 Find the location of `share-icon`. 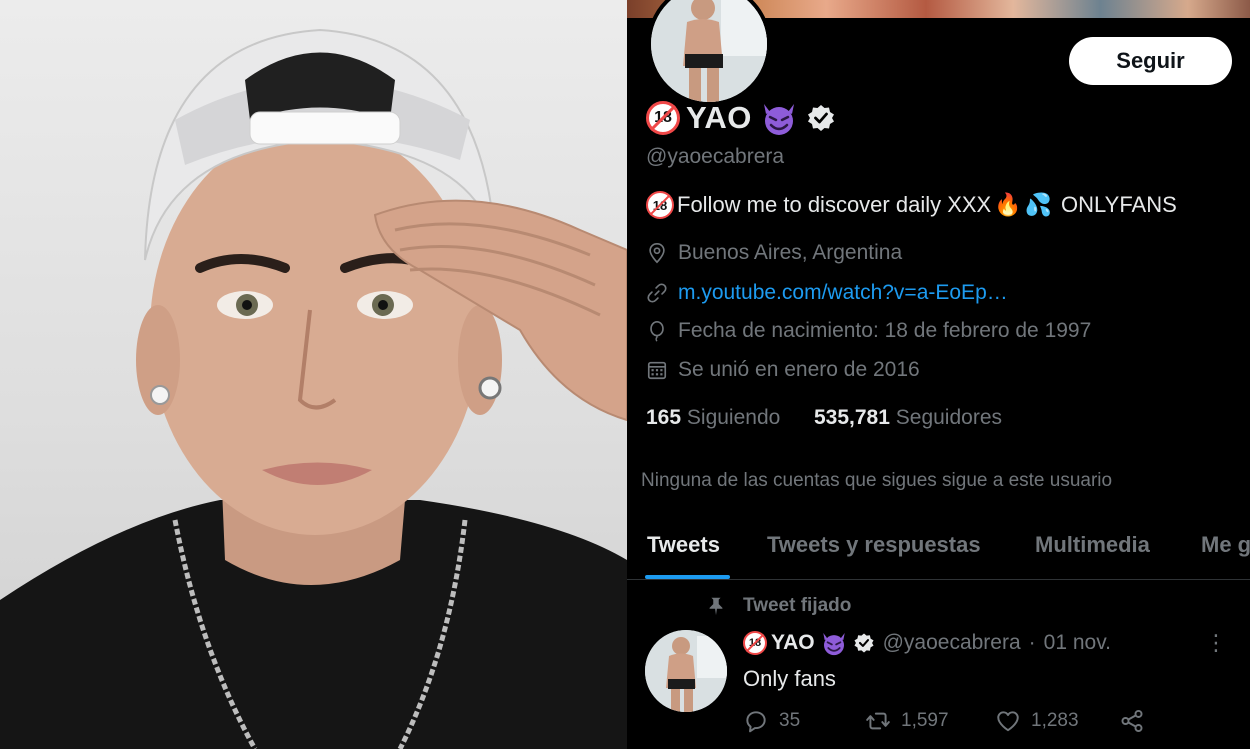

share-icon is located at coordinates (1132, 721).